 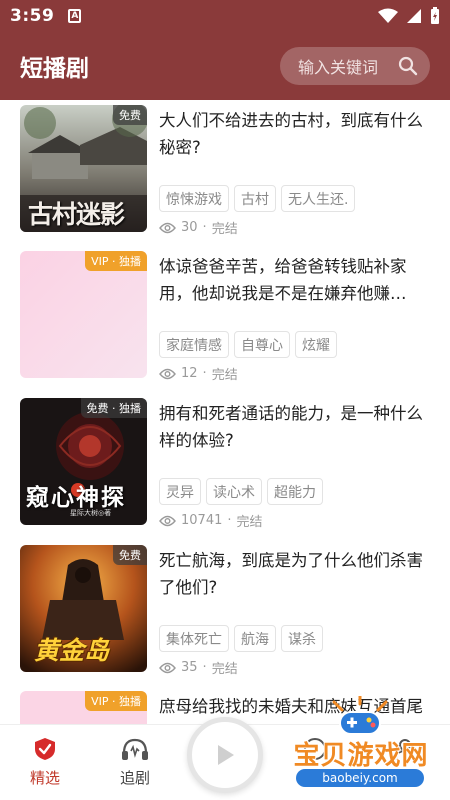 I want to click on gamepad-icon, so click(x=360, y=715).